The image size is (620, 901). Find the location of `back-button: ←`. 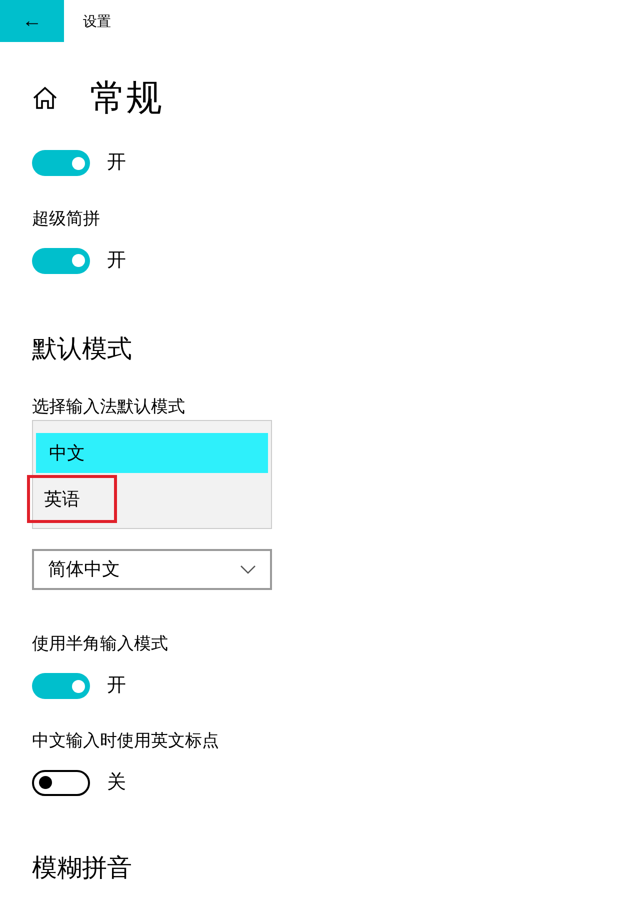

back-button: ← is located at coordinates (32, 21).